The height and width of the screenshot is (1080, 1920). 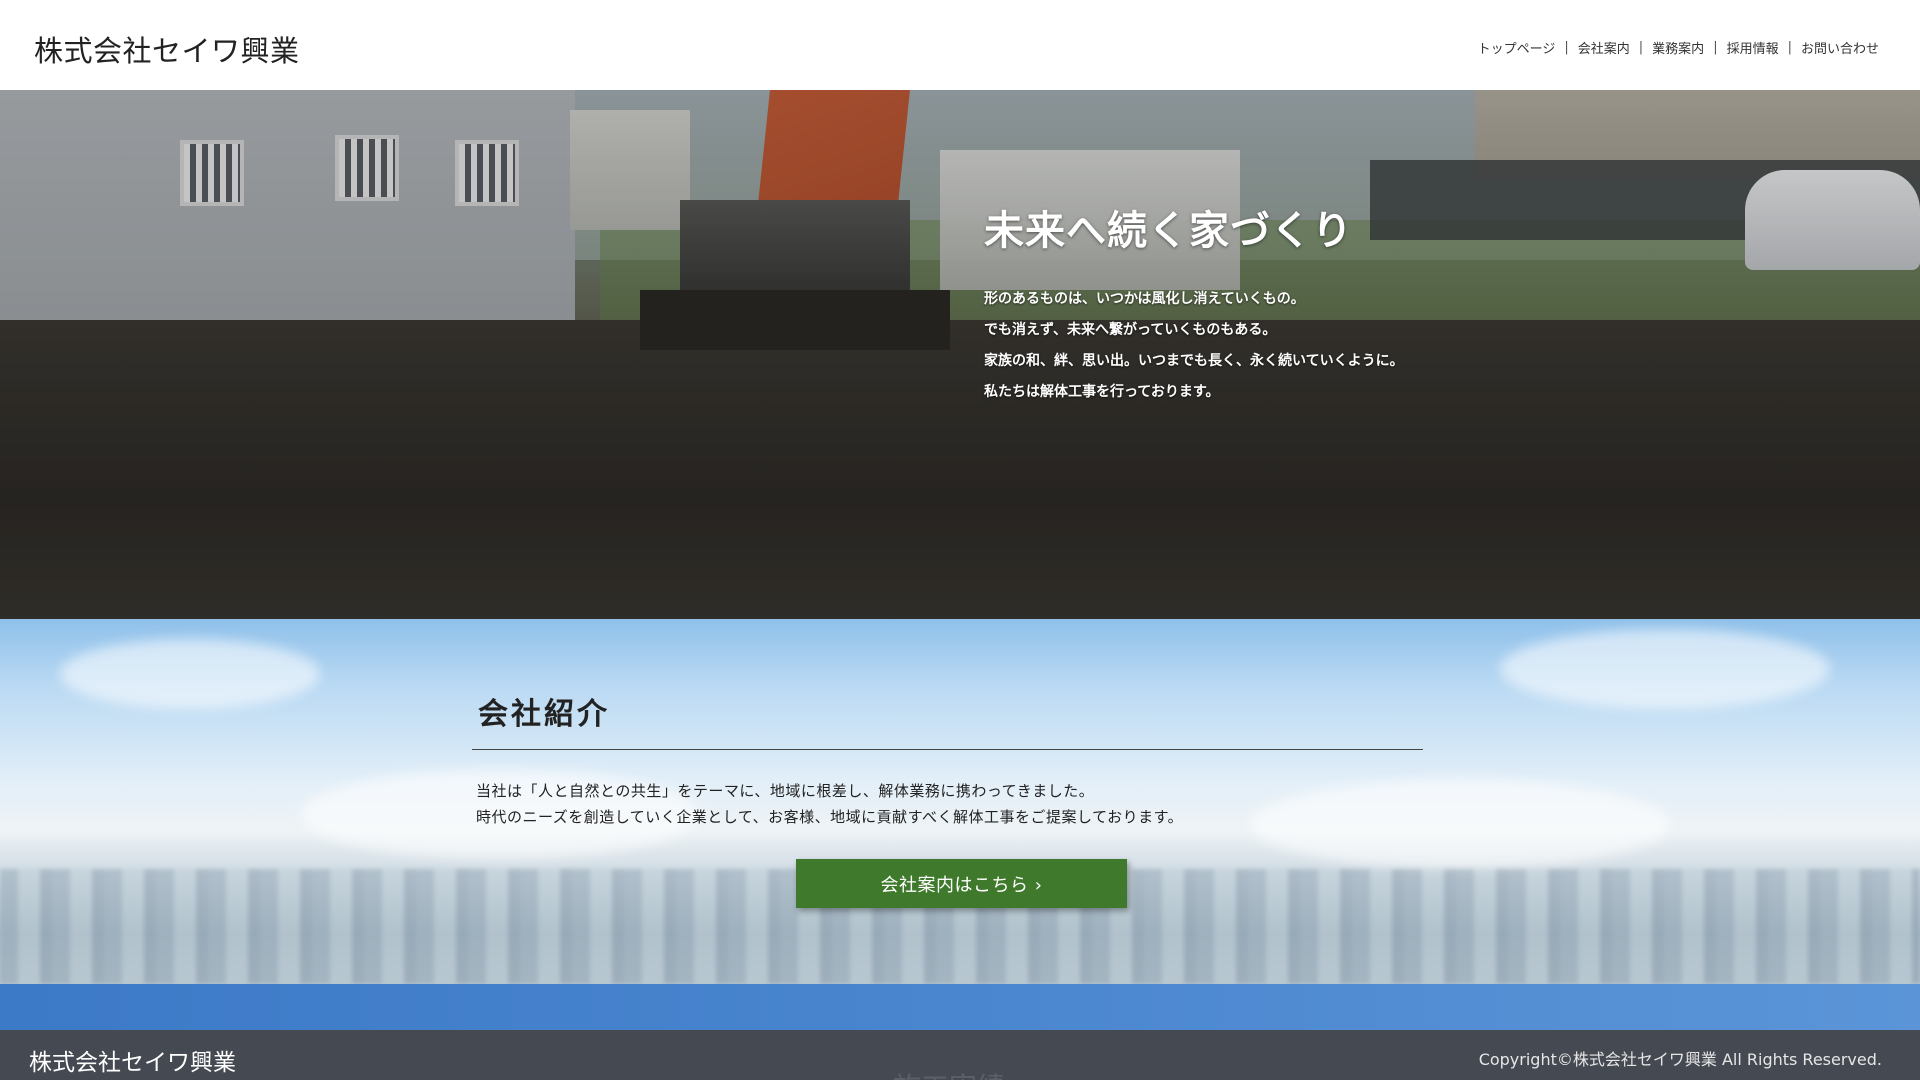 I want to click on site-logo: 株式会社セイワ興業, so click(x=167, y=49).